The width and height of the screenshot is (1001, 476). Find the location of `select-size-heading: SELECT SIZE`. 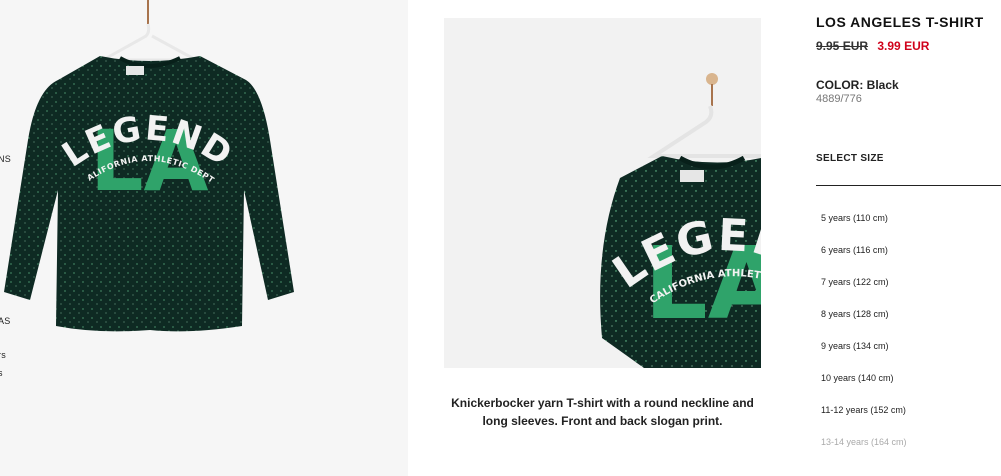

select-size-heading: SELECT SIZE is located at coordinates (850, 158).